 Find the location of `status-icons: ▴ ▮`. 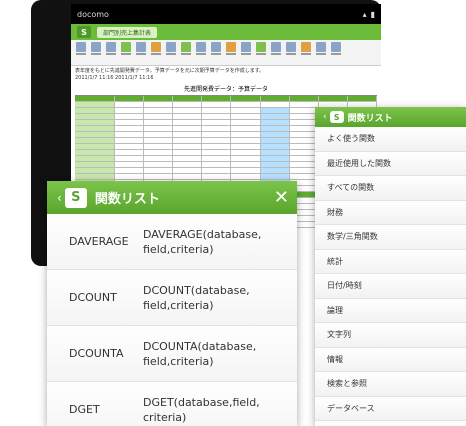

status-icons: ▴ ▮ is located at coordinates (369, 14).